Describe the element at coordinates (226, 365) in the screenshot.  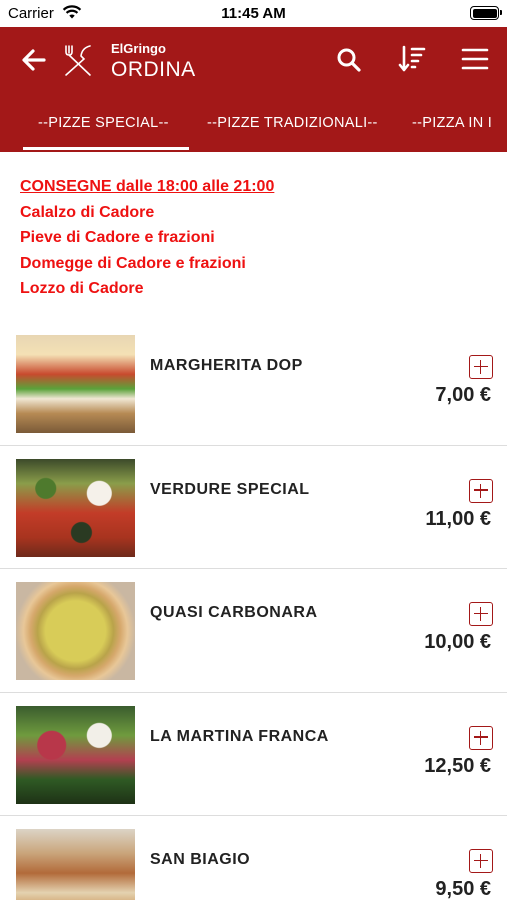
I see `product-name: MARGHERITA DOP` at that location.